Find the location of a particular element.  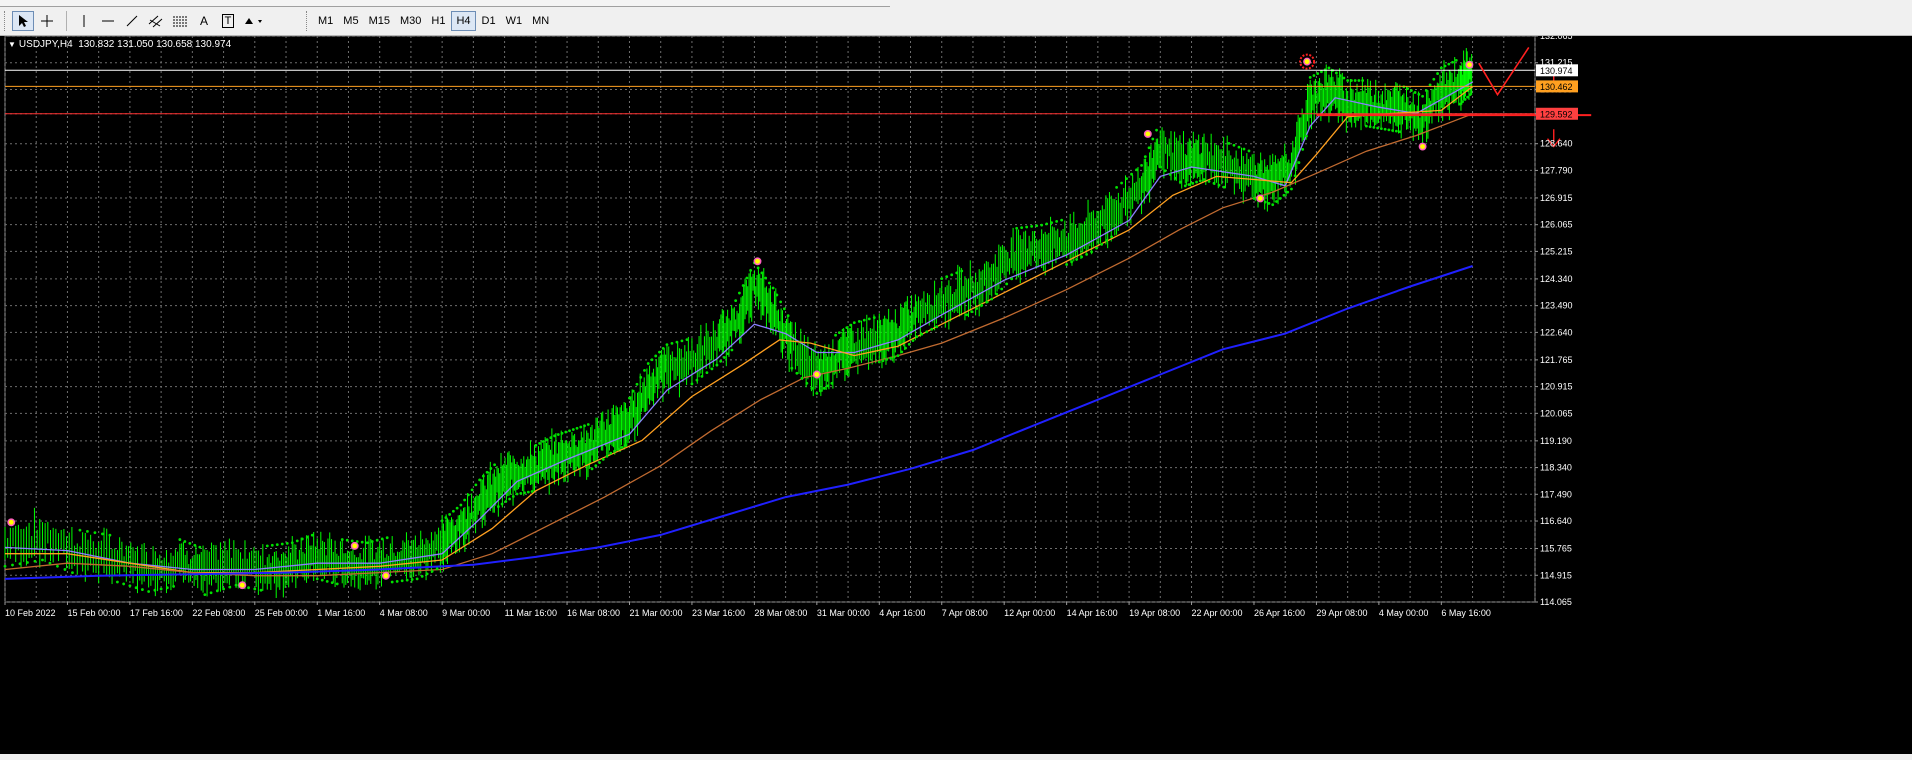

x-axis-tick-label: 1 Mar 16:00 is located at coordinates (341, 613).